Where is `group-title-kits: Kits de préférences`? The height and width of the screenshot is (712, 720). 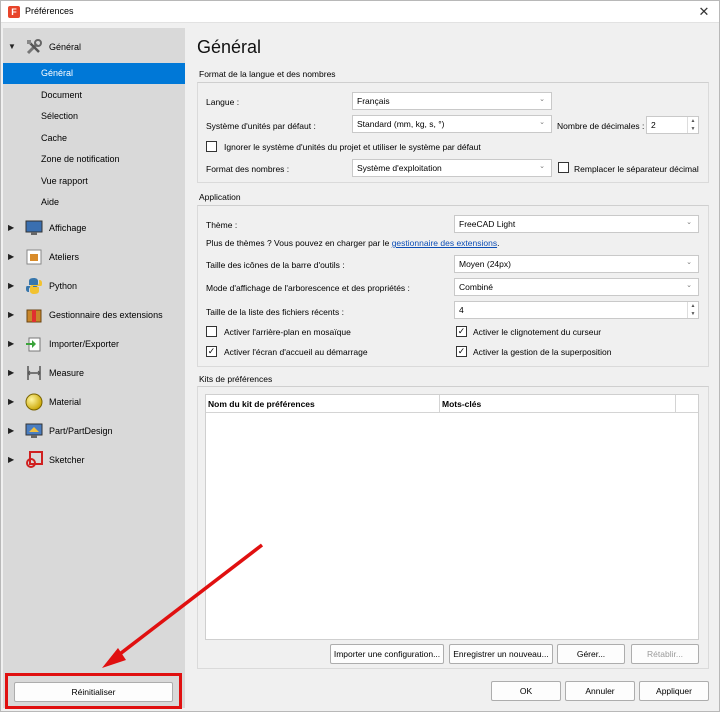 group-title-kits: Kits de préférences is located at coordinates (236, 379).